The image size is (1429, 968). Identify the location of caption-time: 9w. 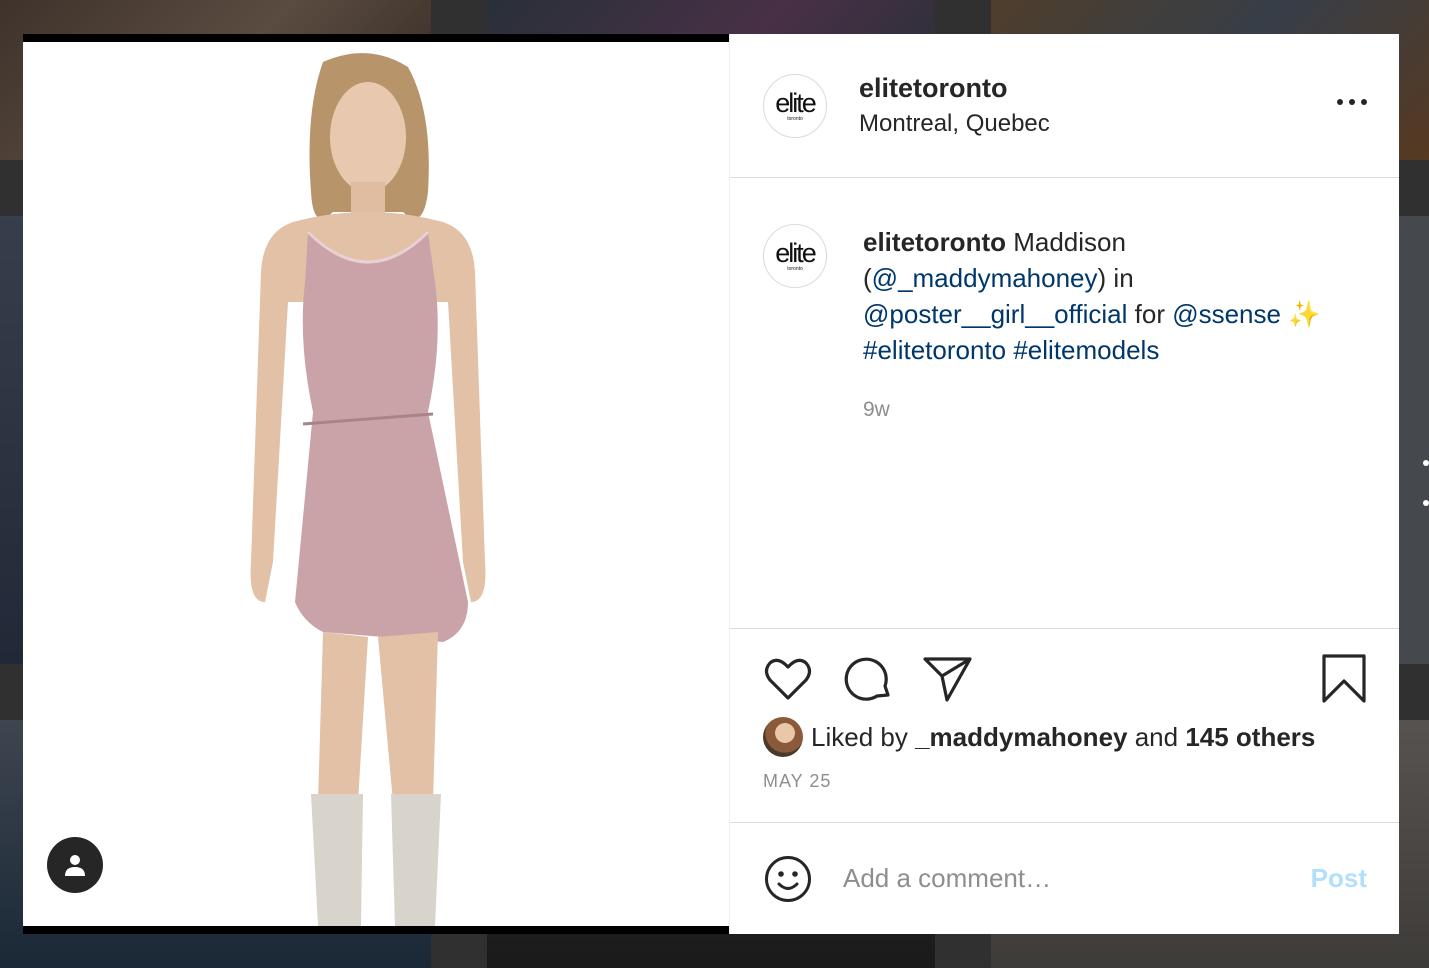
(876, 409).